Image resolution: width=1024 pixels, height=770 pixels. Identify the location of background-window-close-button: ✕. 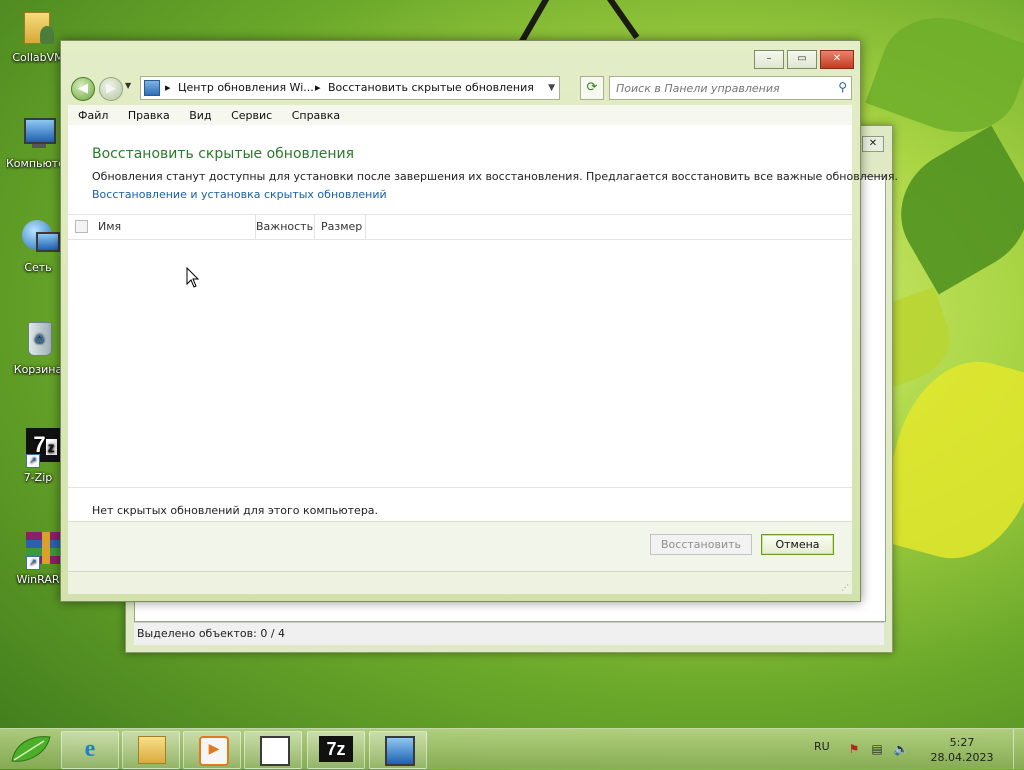
(873, 144).